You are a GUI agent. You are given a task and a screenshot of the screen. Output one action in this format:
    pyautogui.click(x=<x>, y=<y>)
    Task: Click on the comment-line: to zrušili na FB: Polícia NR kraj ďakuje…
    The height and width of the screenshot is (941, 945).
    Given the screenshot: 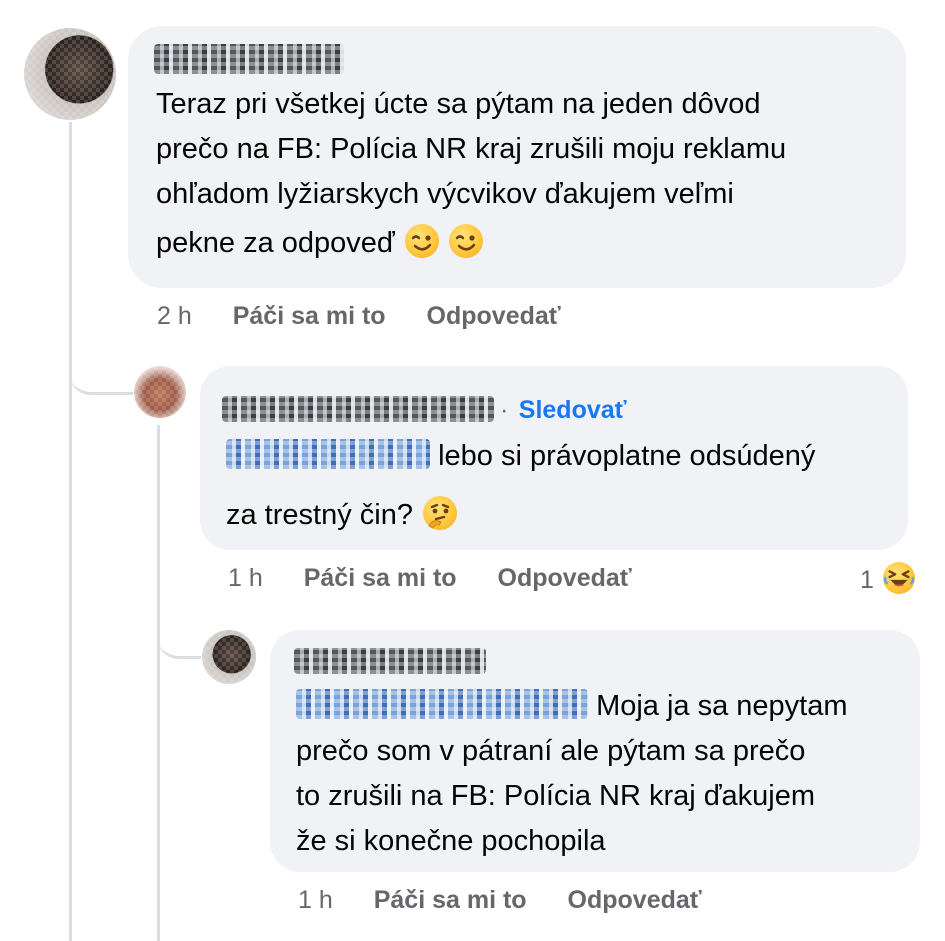 What is the action you would take?
    pyautogui.click(x=556, y=796)
    